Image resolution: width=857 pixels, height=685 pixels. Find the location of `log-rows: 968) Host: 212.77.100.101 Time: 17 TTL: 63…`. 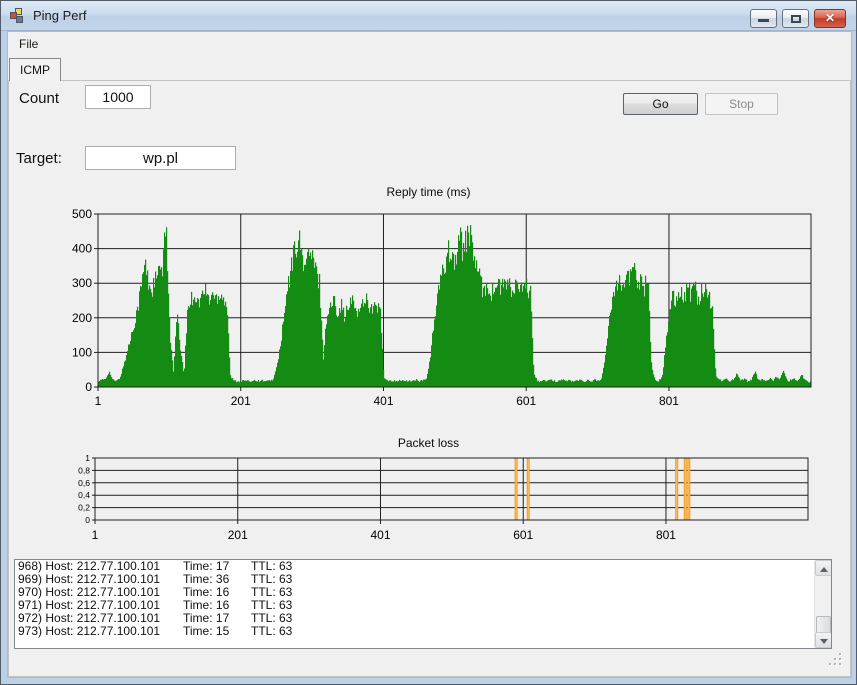

log-rows: 968) Host: 212.77.100.101 Time: 17 TTL: 63… is located at coordinates (423, 599).